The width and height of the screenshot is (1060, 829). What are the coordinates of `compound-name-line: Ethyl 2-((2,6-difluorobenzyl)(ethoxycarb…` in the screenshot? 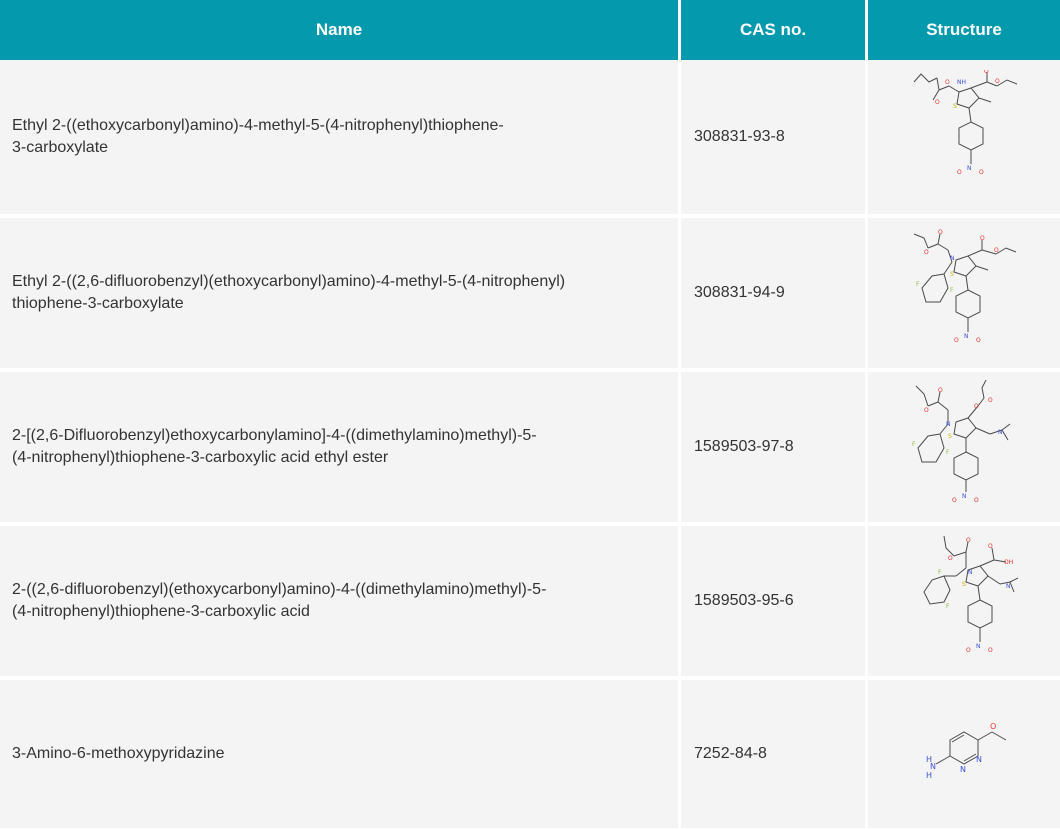 It's located at (289, 281).